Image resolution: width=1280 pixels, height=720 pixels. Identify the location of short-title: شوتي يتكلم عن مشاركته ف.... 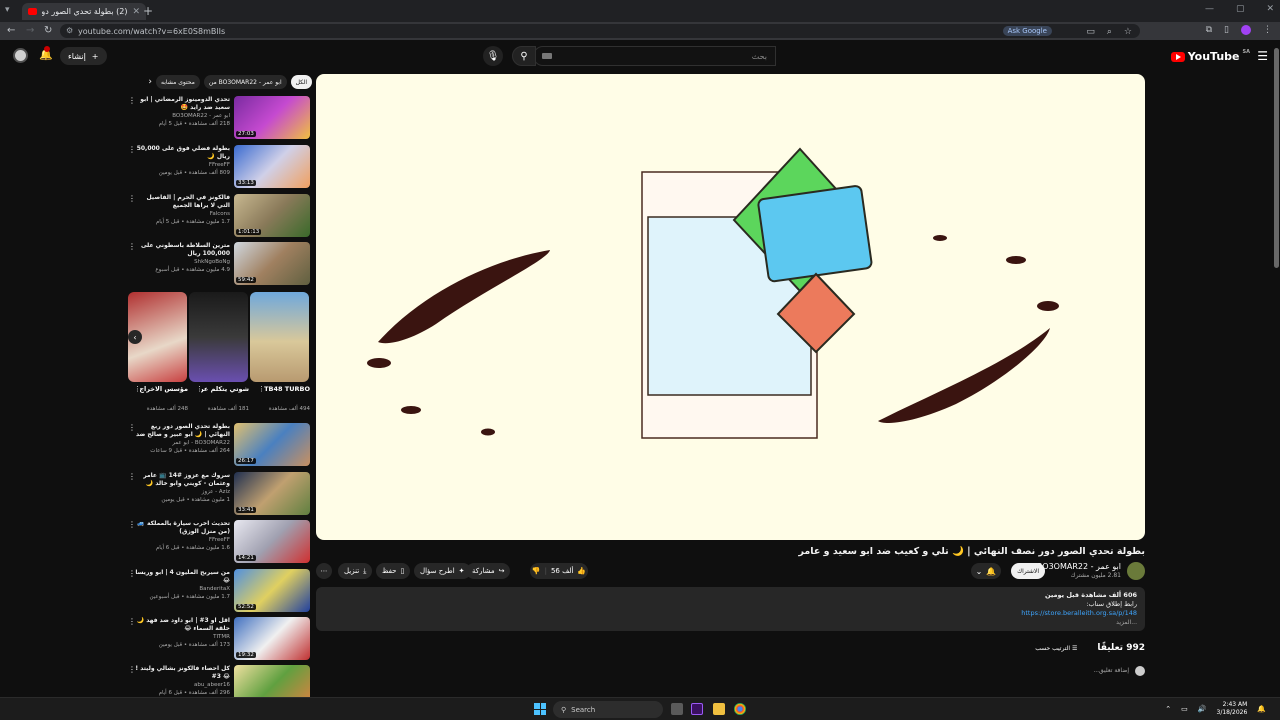
(225, 389).